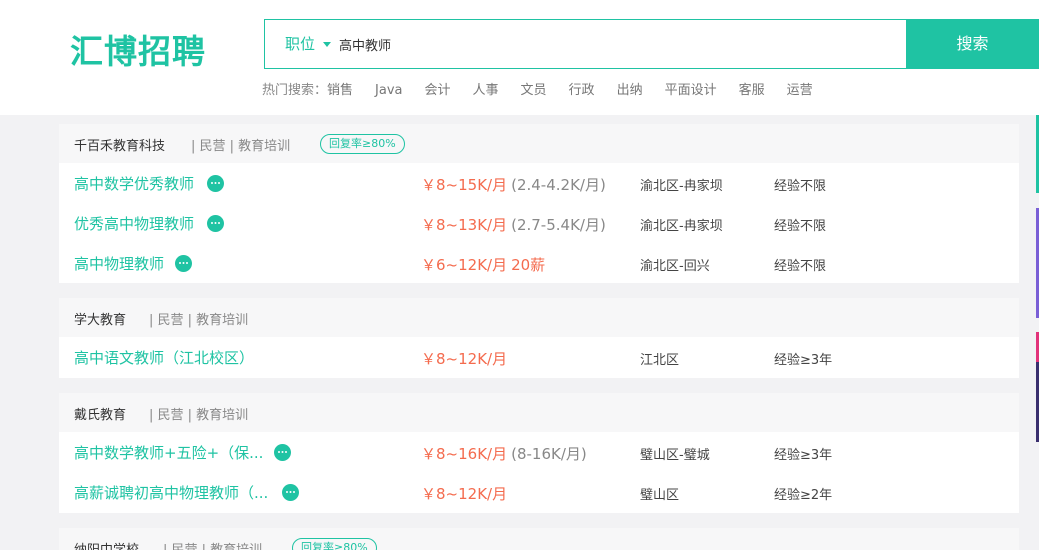 This screenshot has height=550, width=1039. Describe the element at coordinates (100, 413) in the screenshot. I see `company-name: 戴氏教育` at that location.